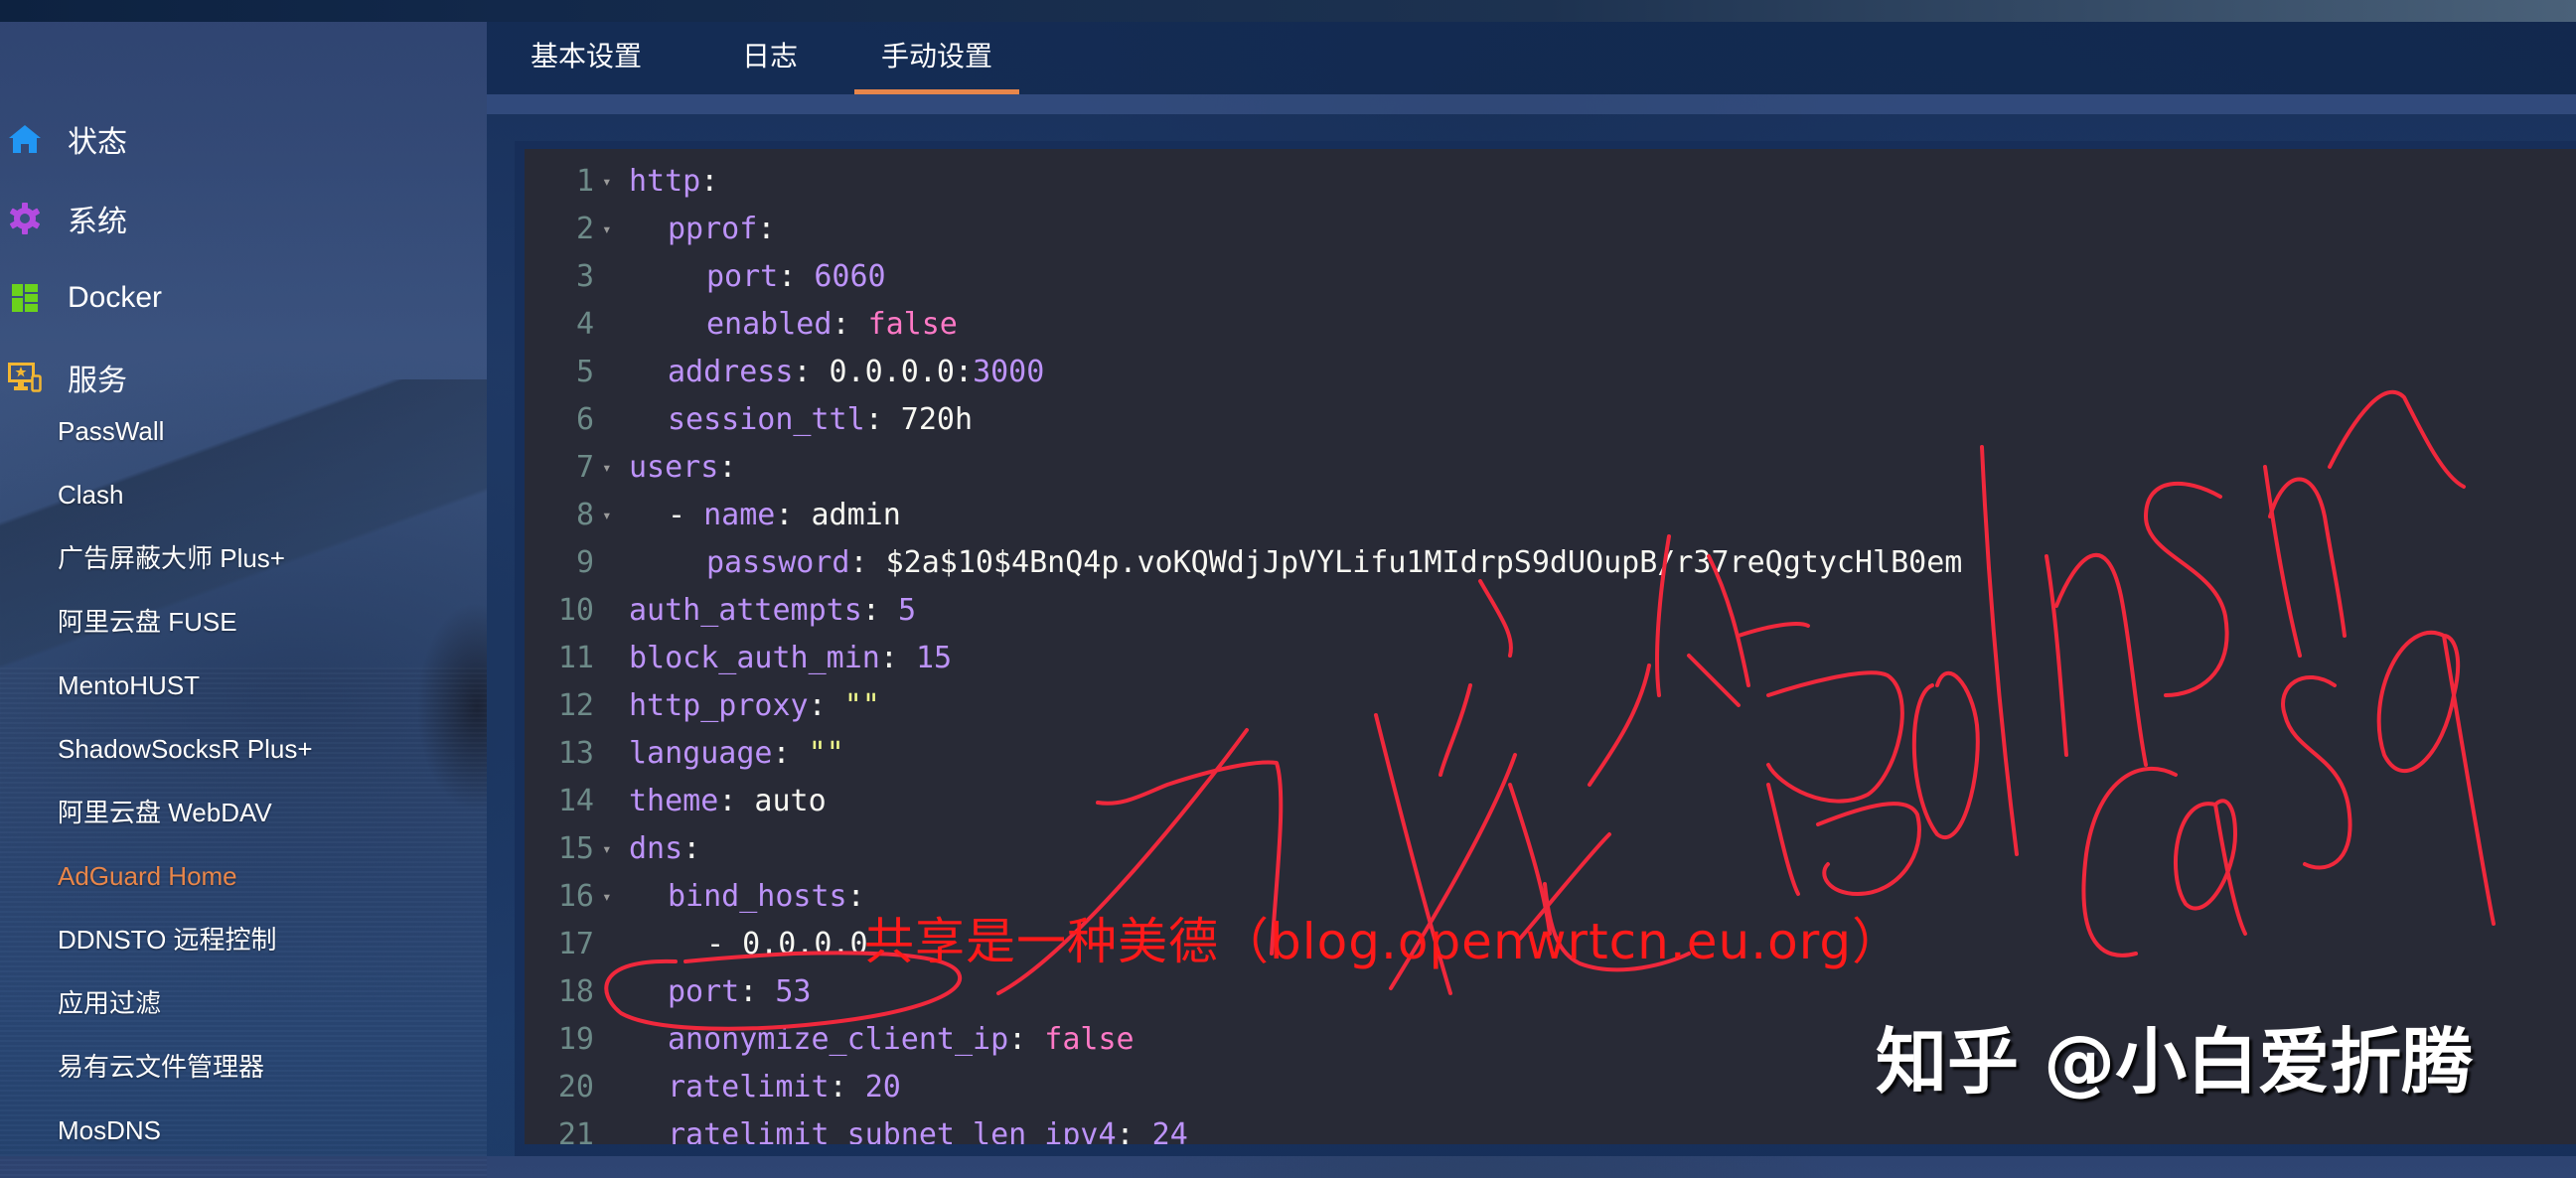 The image size is (2576, 1178). Describe the element at coordinates (1550, 182) in the screenshot. I see `code-line: 1 ▾ http:` at that location.